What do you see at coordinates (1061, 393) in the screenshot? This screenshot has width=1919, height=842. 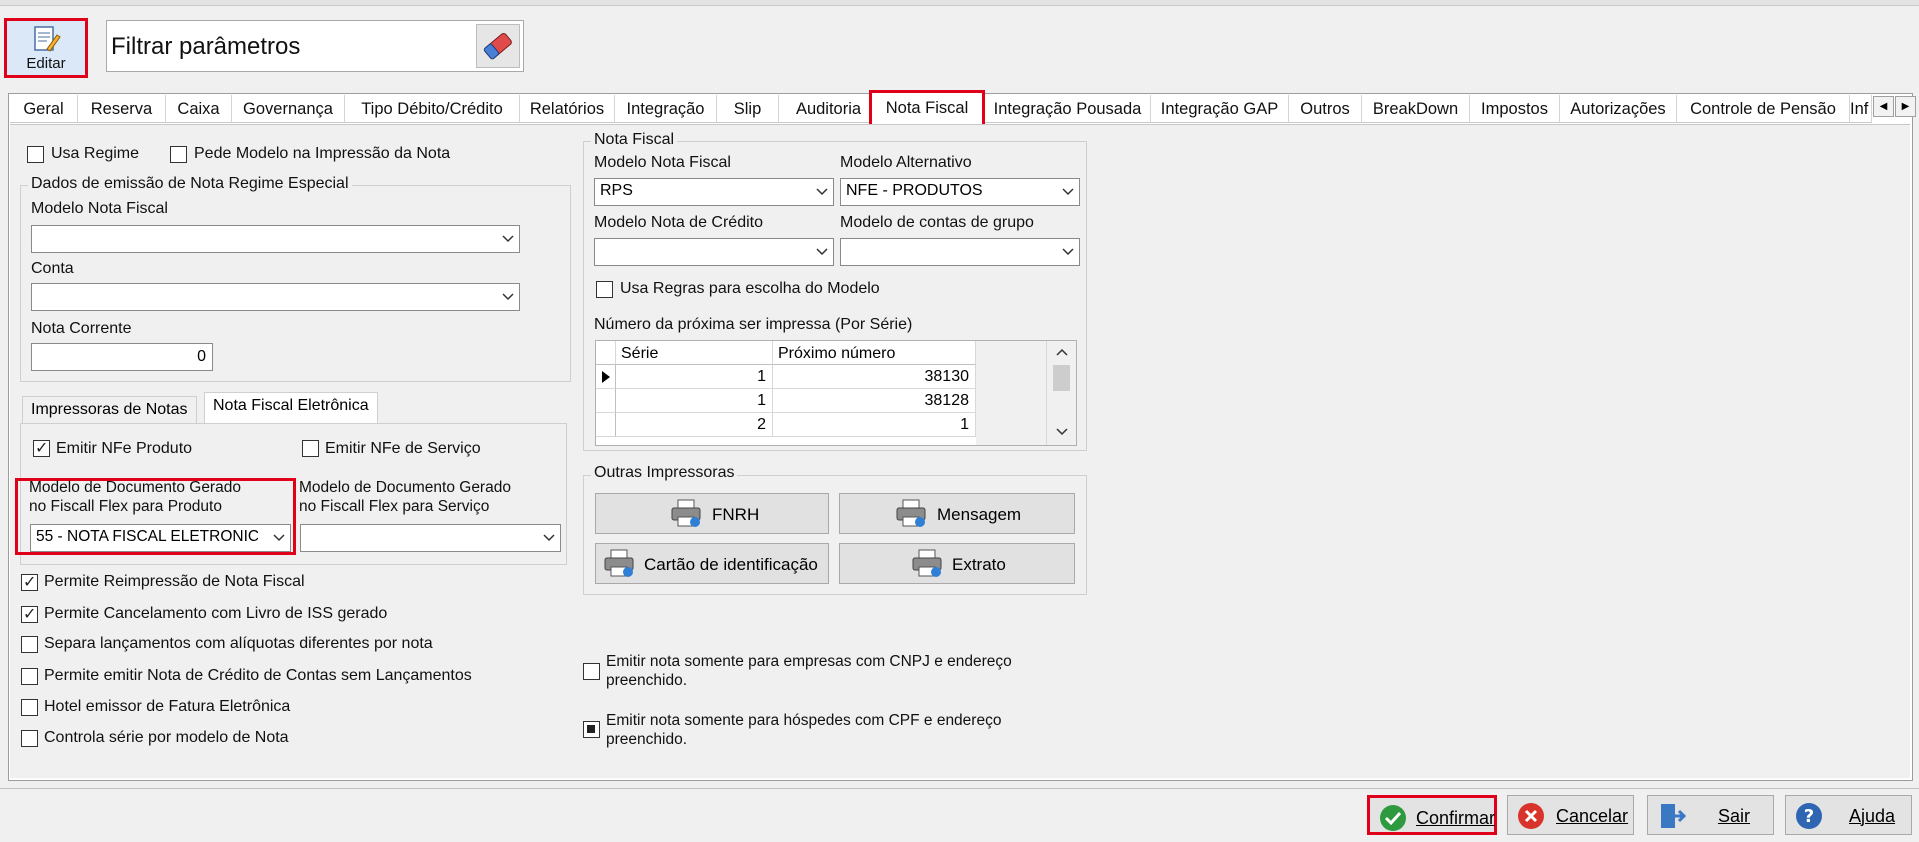 I see `grid-scrollbar` at bounding box center [1061, 393].